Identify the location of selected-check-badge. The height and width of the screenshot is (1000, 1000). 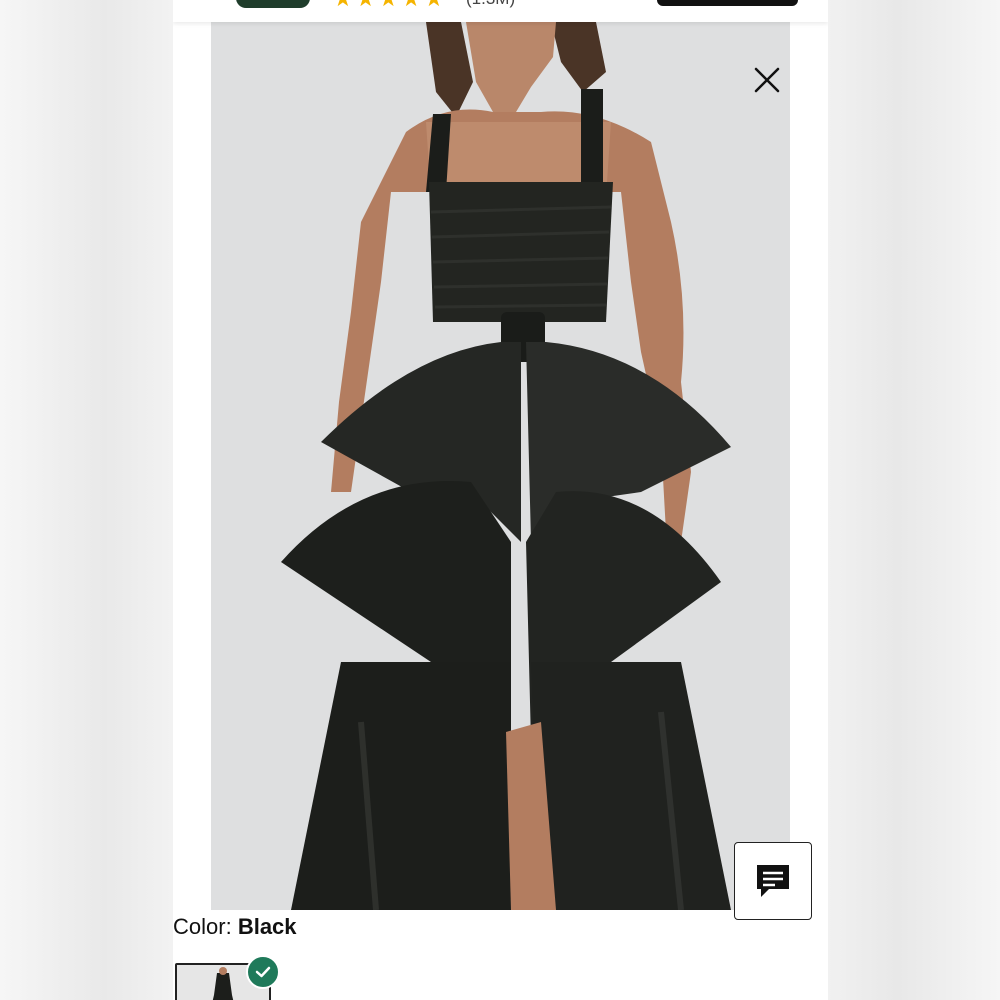
(263, 972).